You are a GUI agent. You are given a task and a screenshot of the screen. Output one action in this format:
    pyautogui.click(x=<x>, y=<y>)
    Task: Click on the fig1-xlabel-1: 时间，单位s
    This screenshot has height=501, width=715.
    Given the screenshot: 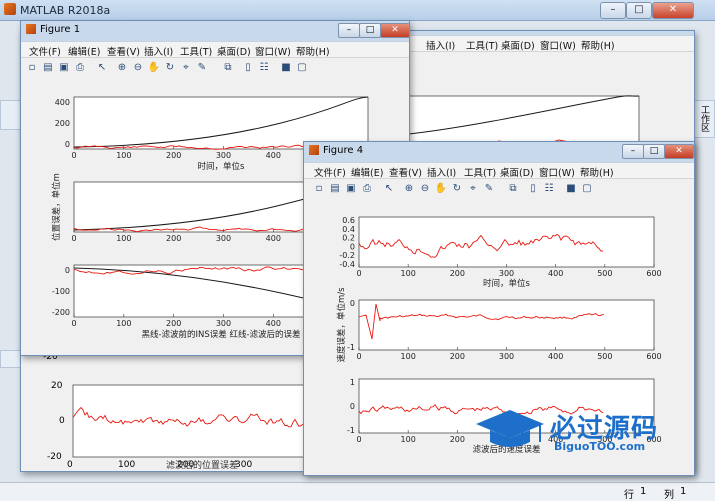 What is the action you would take?
    pyautogui.click(x=222, y=166)
    